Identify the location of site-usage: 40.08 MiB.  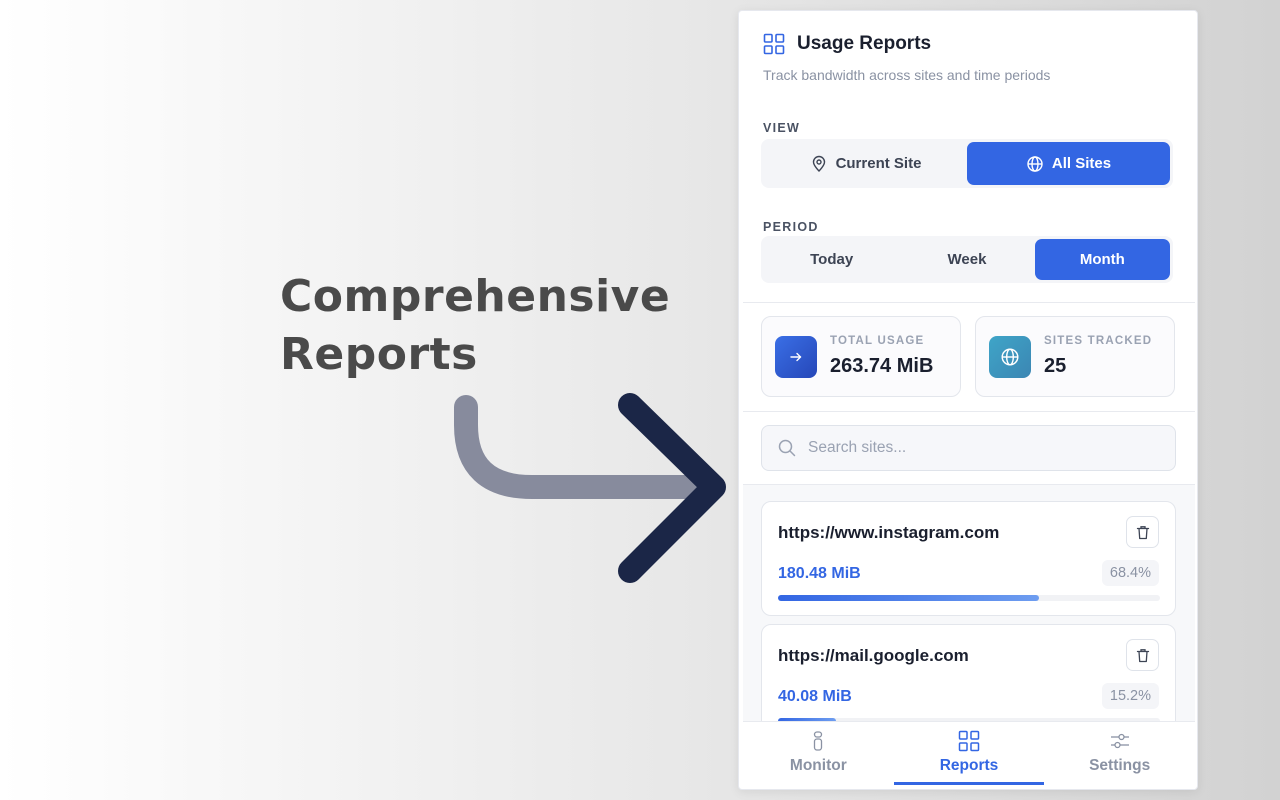
(815, 696).